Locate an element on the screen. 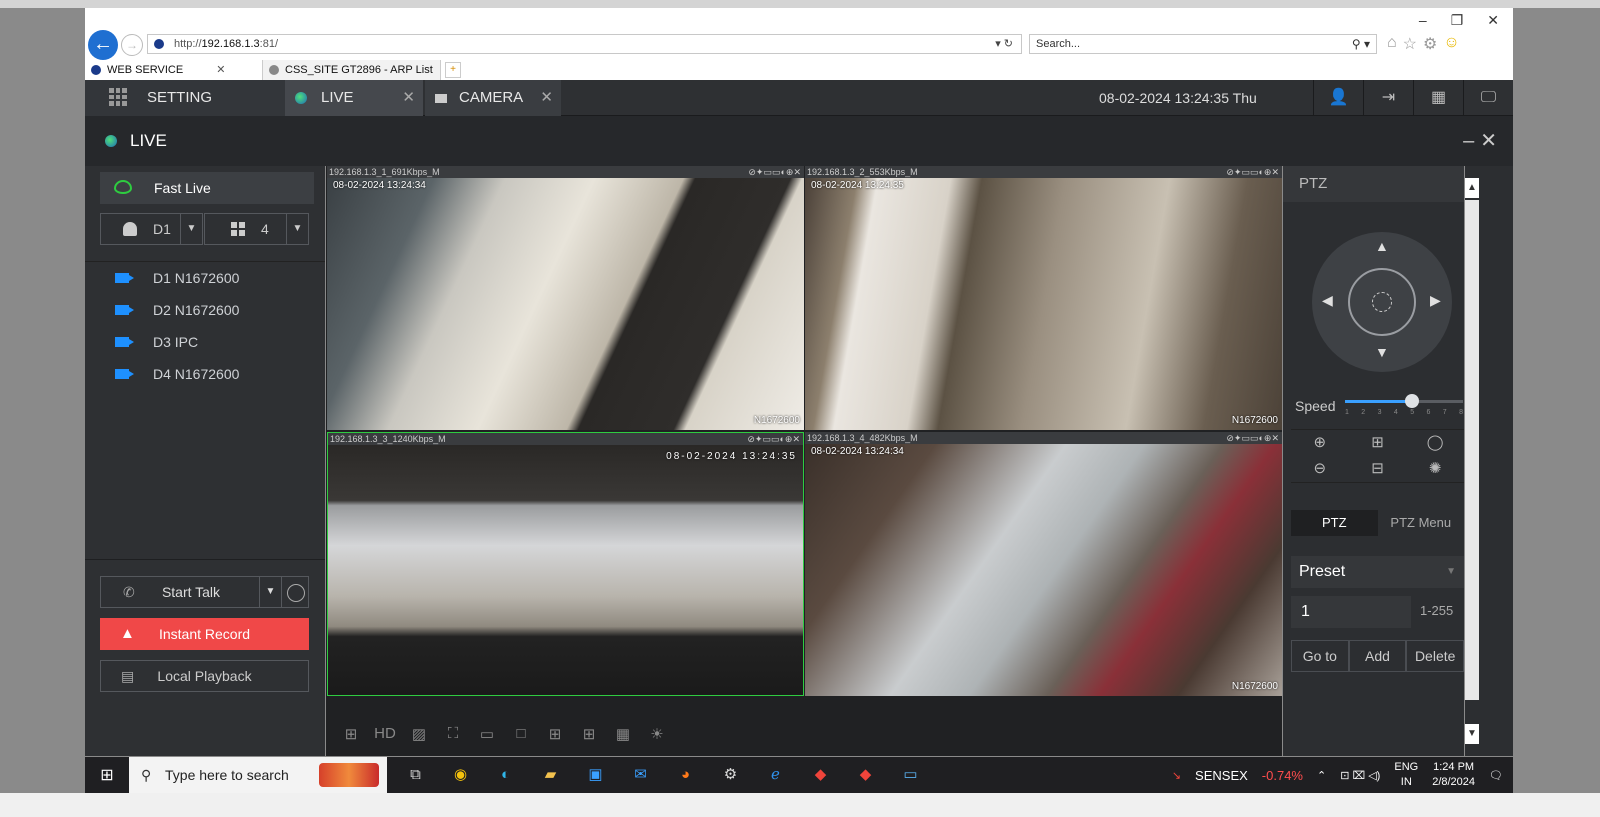  layout-6-icon: ⊞ is located at coordinates (589, 734).